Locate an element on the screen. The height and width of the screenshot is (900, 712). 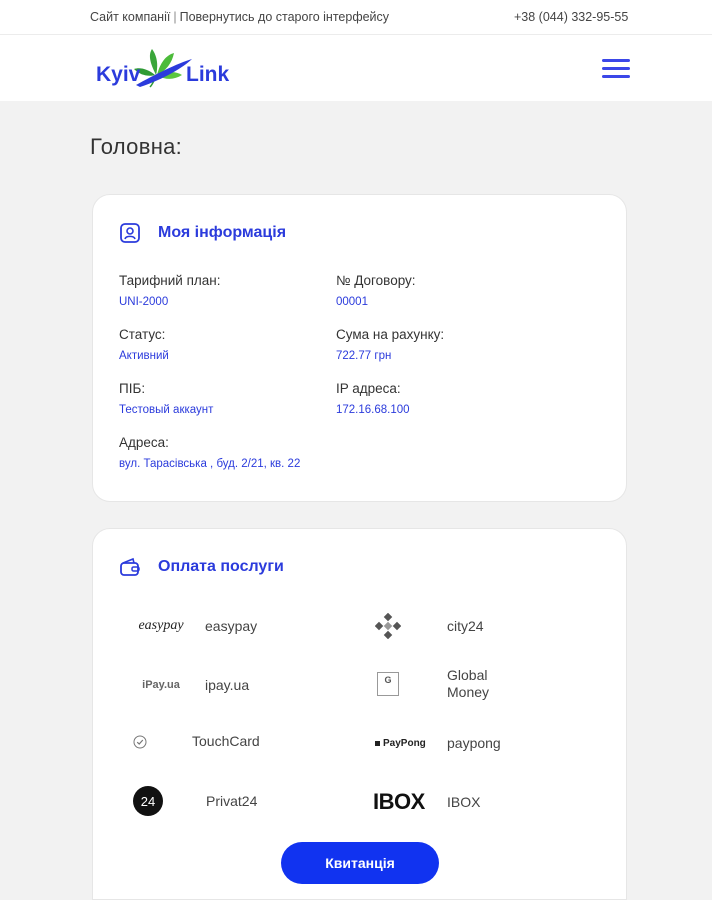
touchcard-name: TouchCard is located at coordinates (226, 741).